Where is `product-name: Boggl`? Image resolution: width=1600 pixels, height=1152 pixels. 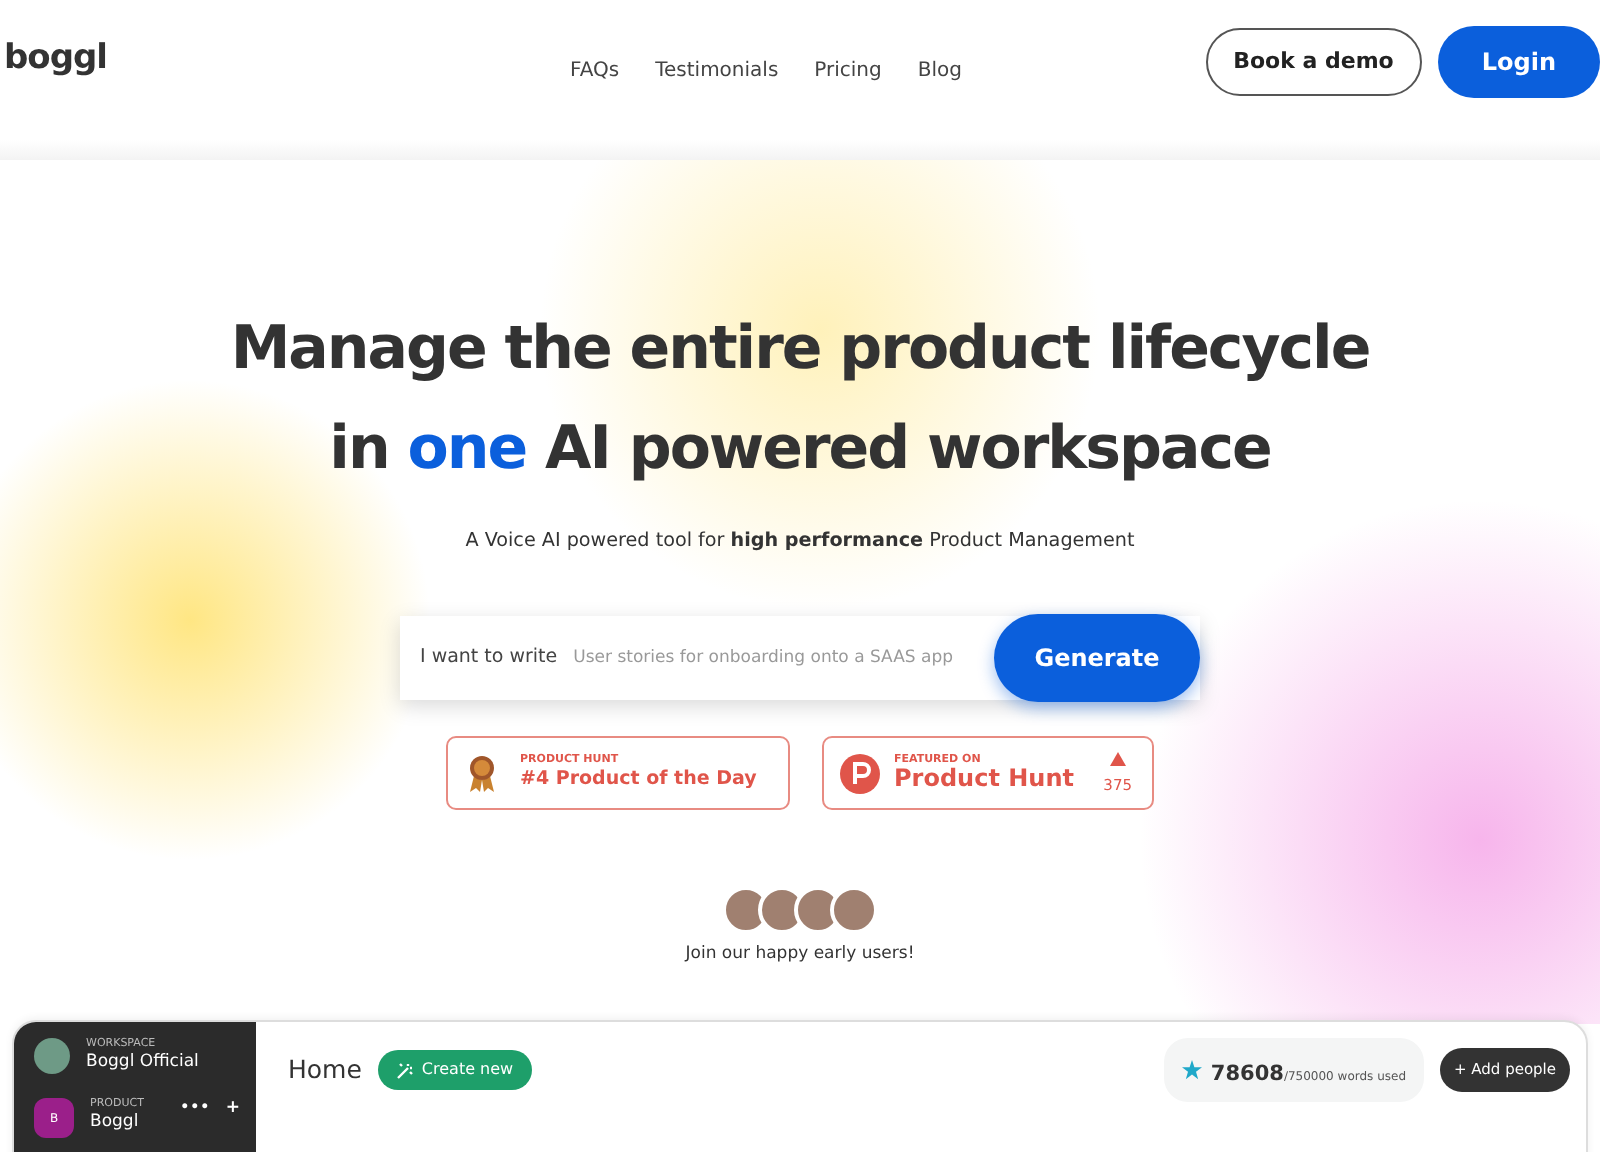 product-name: Boggl is located at coordinates (117, 1122).